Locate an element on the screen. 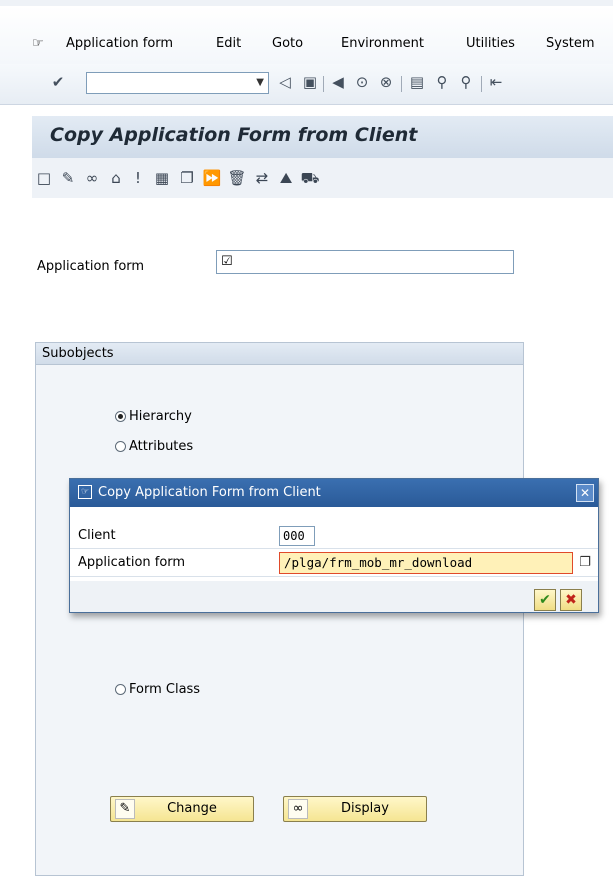 This screenshot has width=613, height=881. dialog-title: Copy Application Form from Client is located at coordinates (209, 492).